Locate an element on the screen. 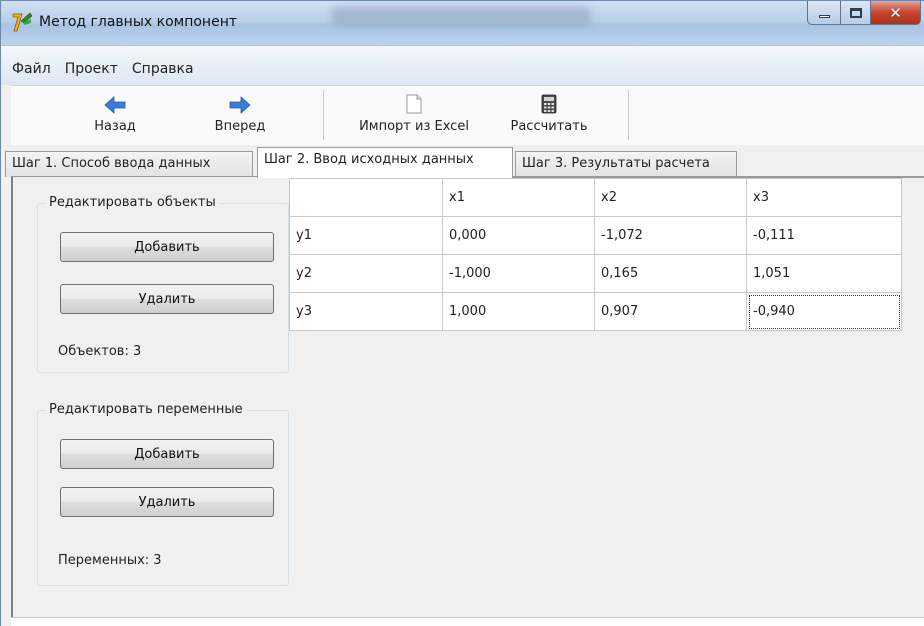  grid-header-row: x1 x2 x3 is located at coordinates (595, 197).